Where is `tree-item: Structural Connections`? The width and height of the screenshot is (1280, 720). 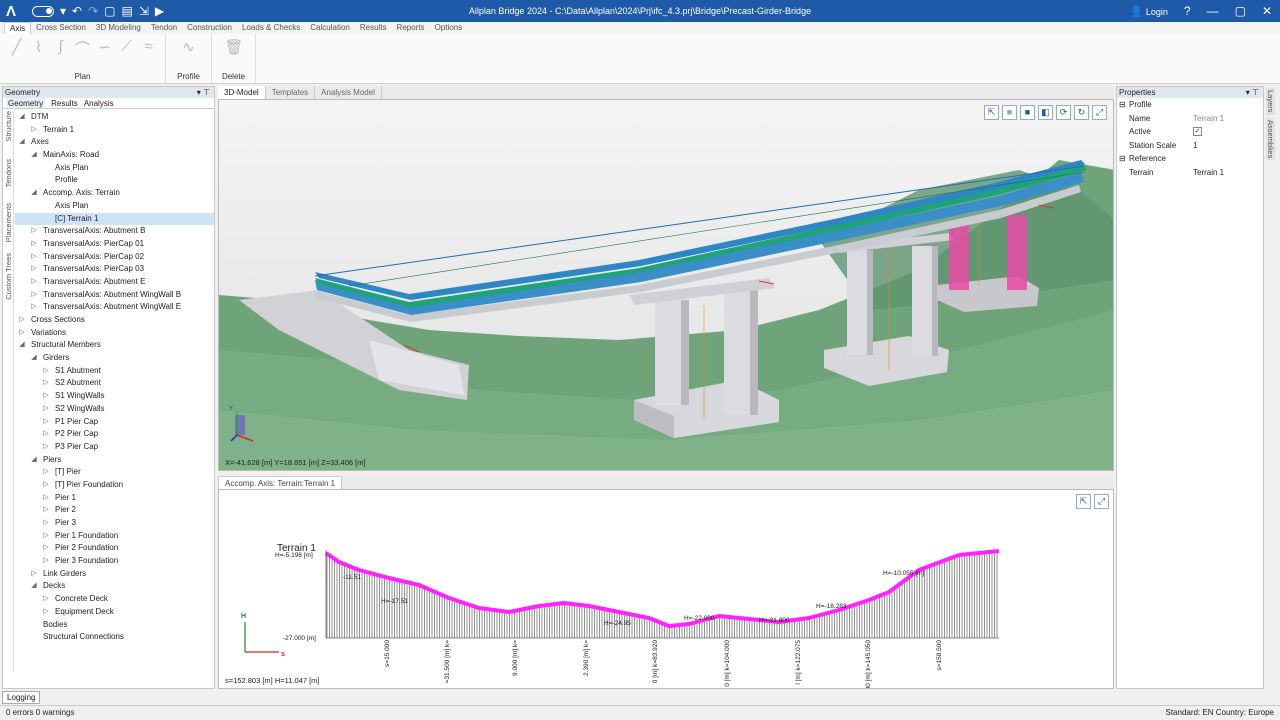 tree-item: Structural Connections is located at coordinates (114, 637).